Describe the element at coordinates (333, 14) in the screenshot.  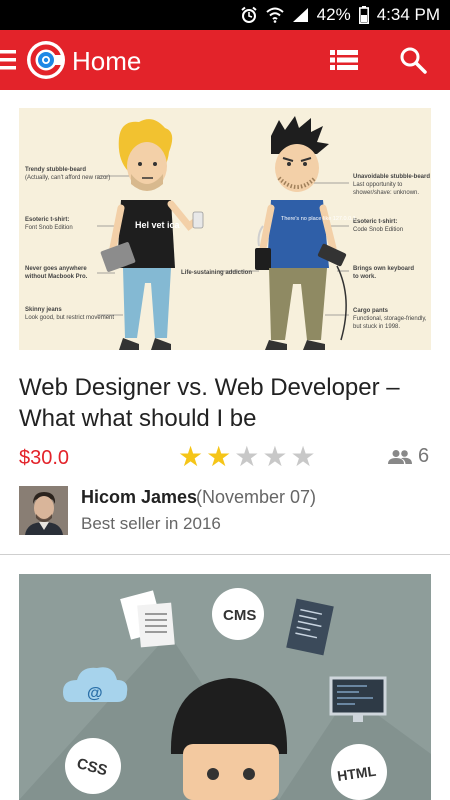
I see `battery-percent: 42%` at that location.